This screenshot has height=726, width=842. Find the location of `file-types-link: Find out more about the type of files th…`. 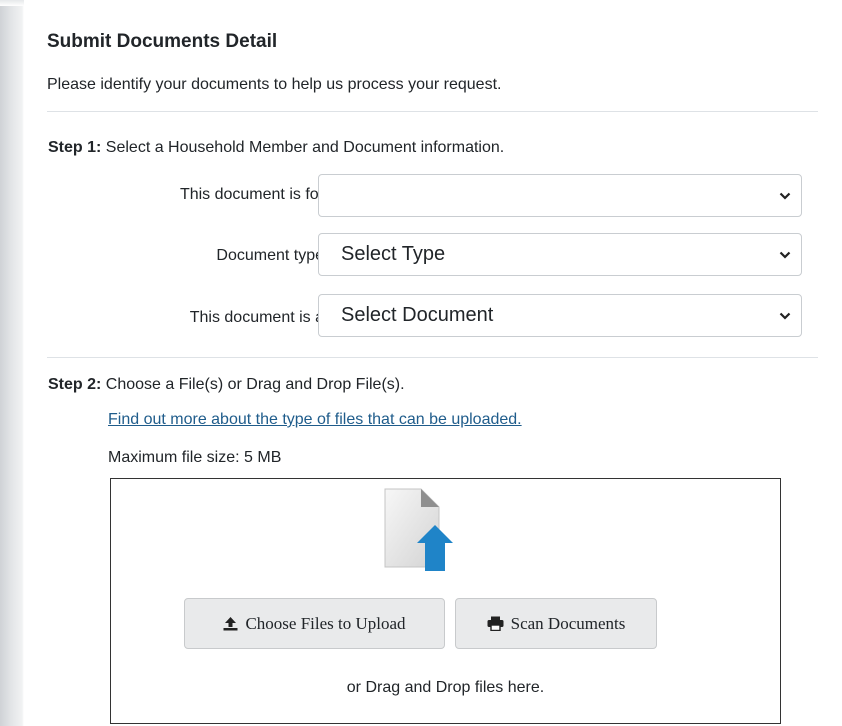

file-types-link: Find out more about the type of files th… is located at coordinates (315, 420).